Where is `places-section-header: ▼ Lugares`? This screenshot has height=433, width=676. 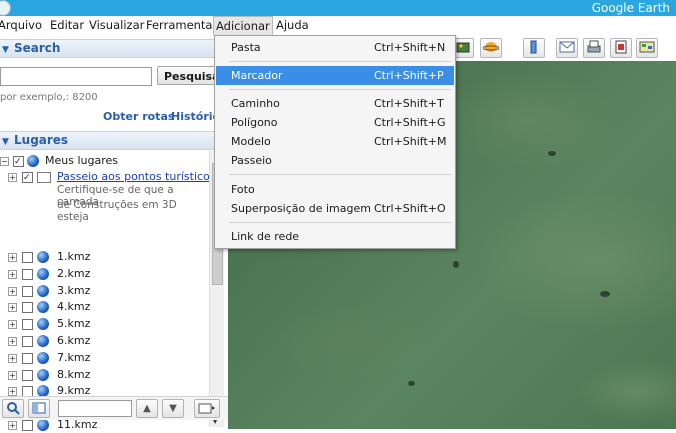 places-section-header: ▼ Lugares is located at coordinates (113, 140).